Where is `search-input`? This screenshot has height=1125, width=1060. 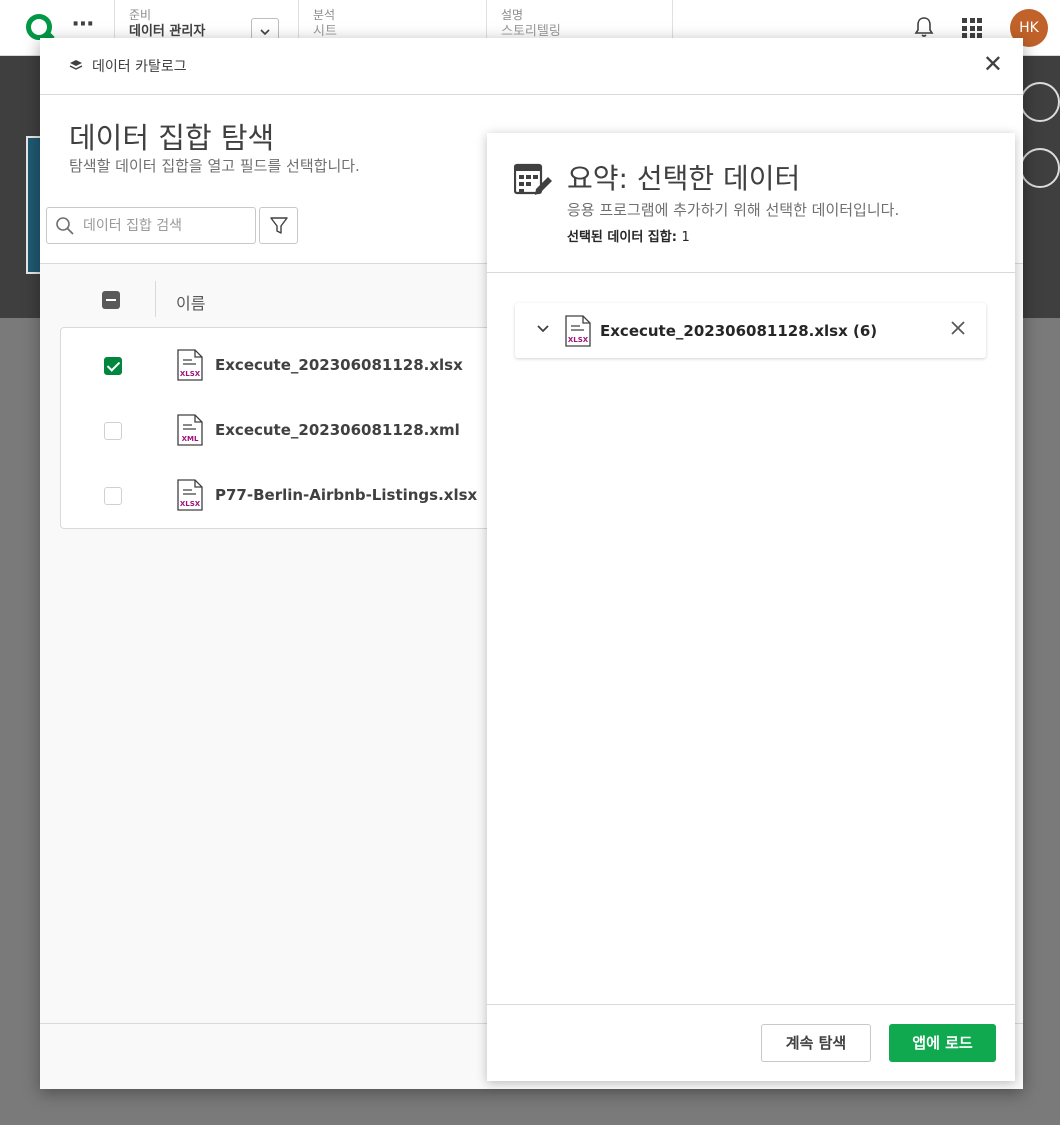 search-input is located at coordinates (165, 226).